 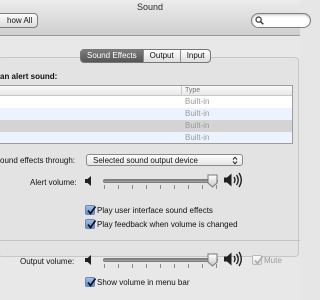 I want to click on output-device-popup: Selected sound output device, so click(x=164, y=160).